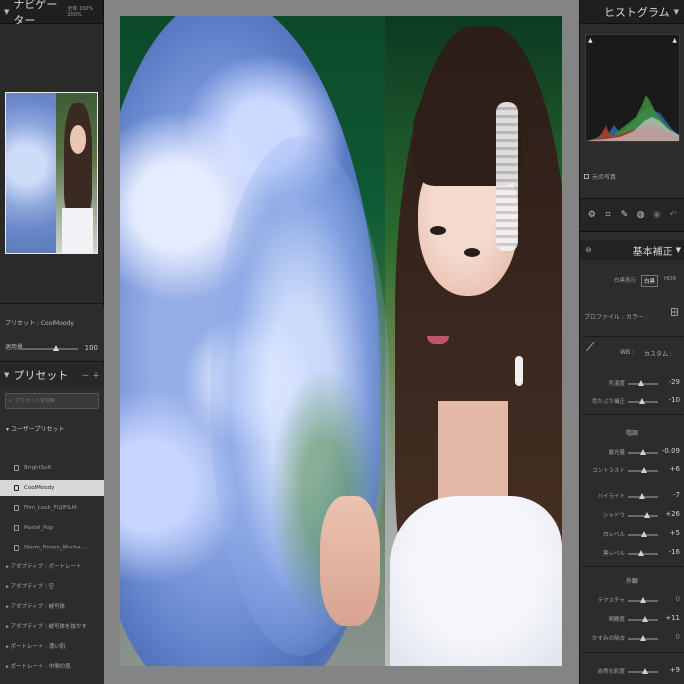  I want to click on panel-toggle-icon: ⊖, so click(588, 250).